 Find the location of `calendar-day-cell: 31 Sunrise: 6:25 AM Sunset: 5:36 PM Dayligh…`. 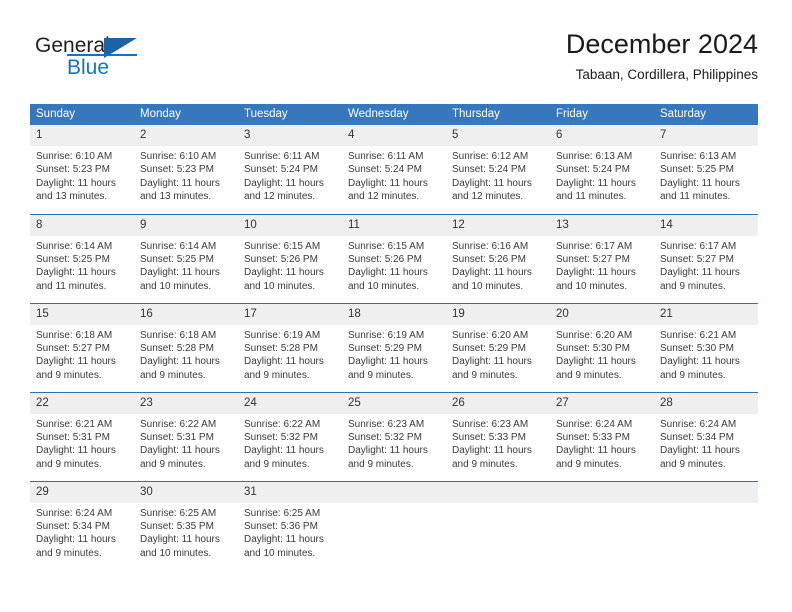

calendar-day-cell: 31 Sunrise: 6:25 AM Sunset: 5:36 PM Dayligh… is located at coordinates (290, 525).